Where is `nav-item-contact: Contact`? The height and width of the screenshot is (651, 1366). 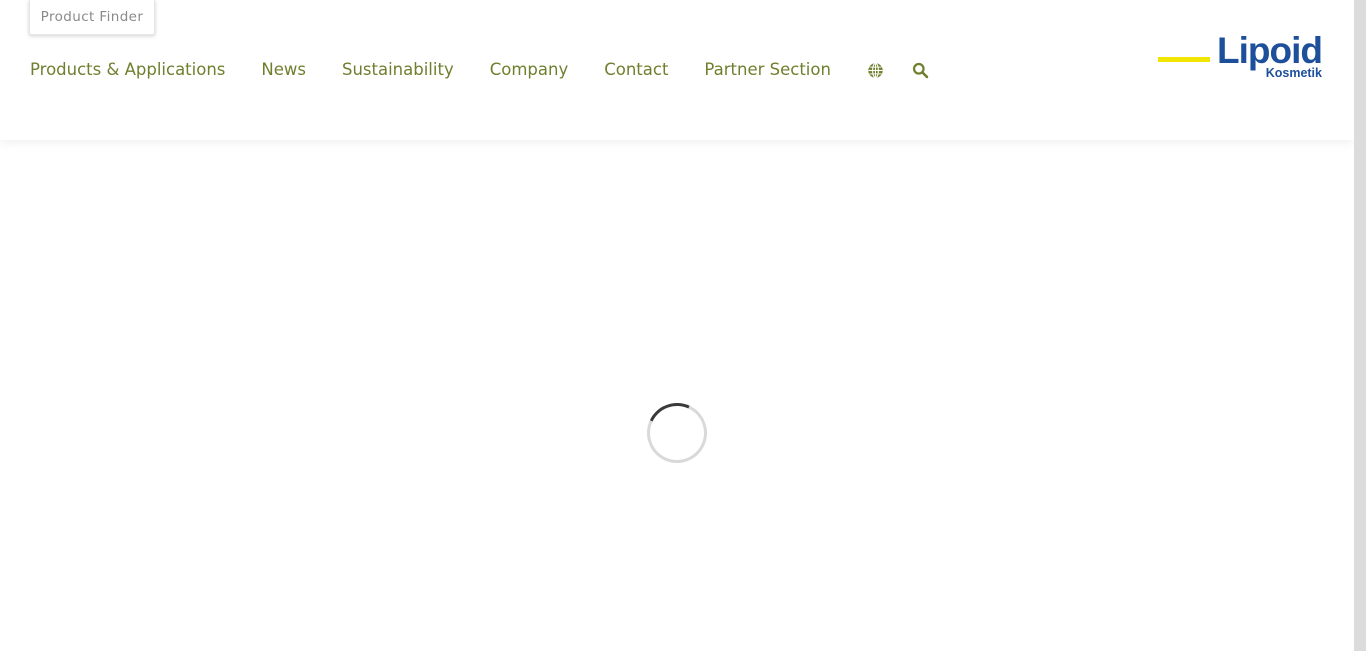
nav-item-contact: Contact is located at coordinates (636, 70).